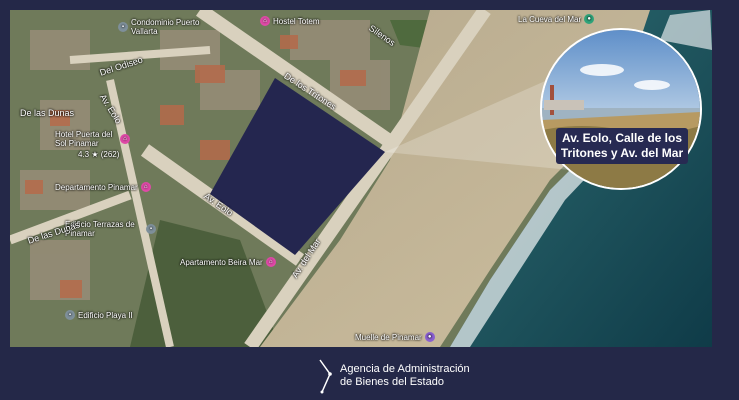  What do you see at coordinates (99, 154) in the screenshot?
I see `rating-label: 4.3 ★ (262)` at bounding box center [99, 154].